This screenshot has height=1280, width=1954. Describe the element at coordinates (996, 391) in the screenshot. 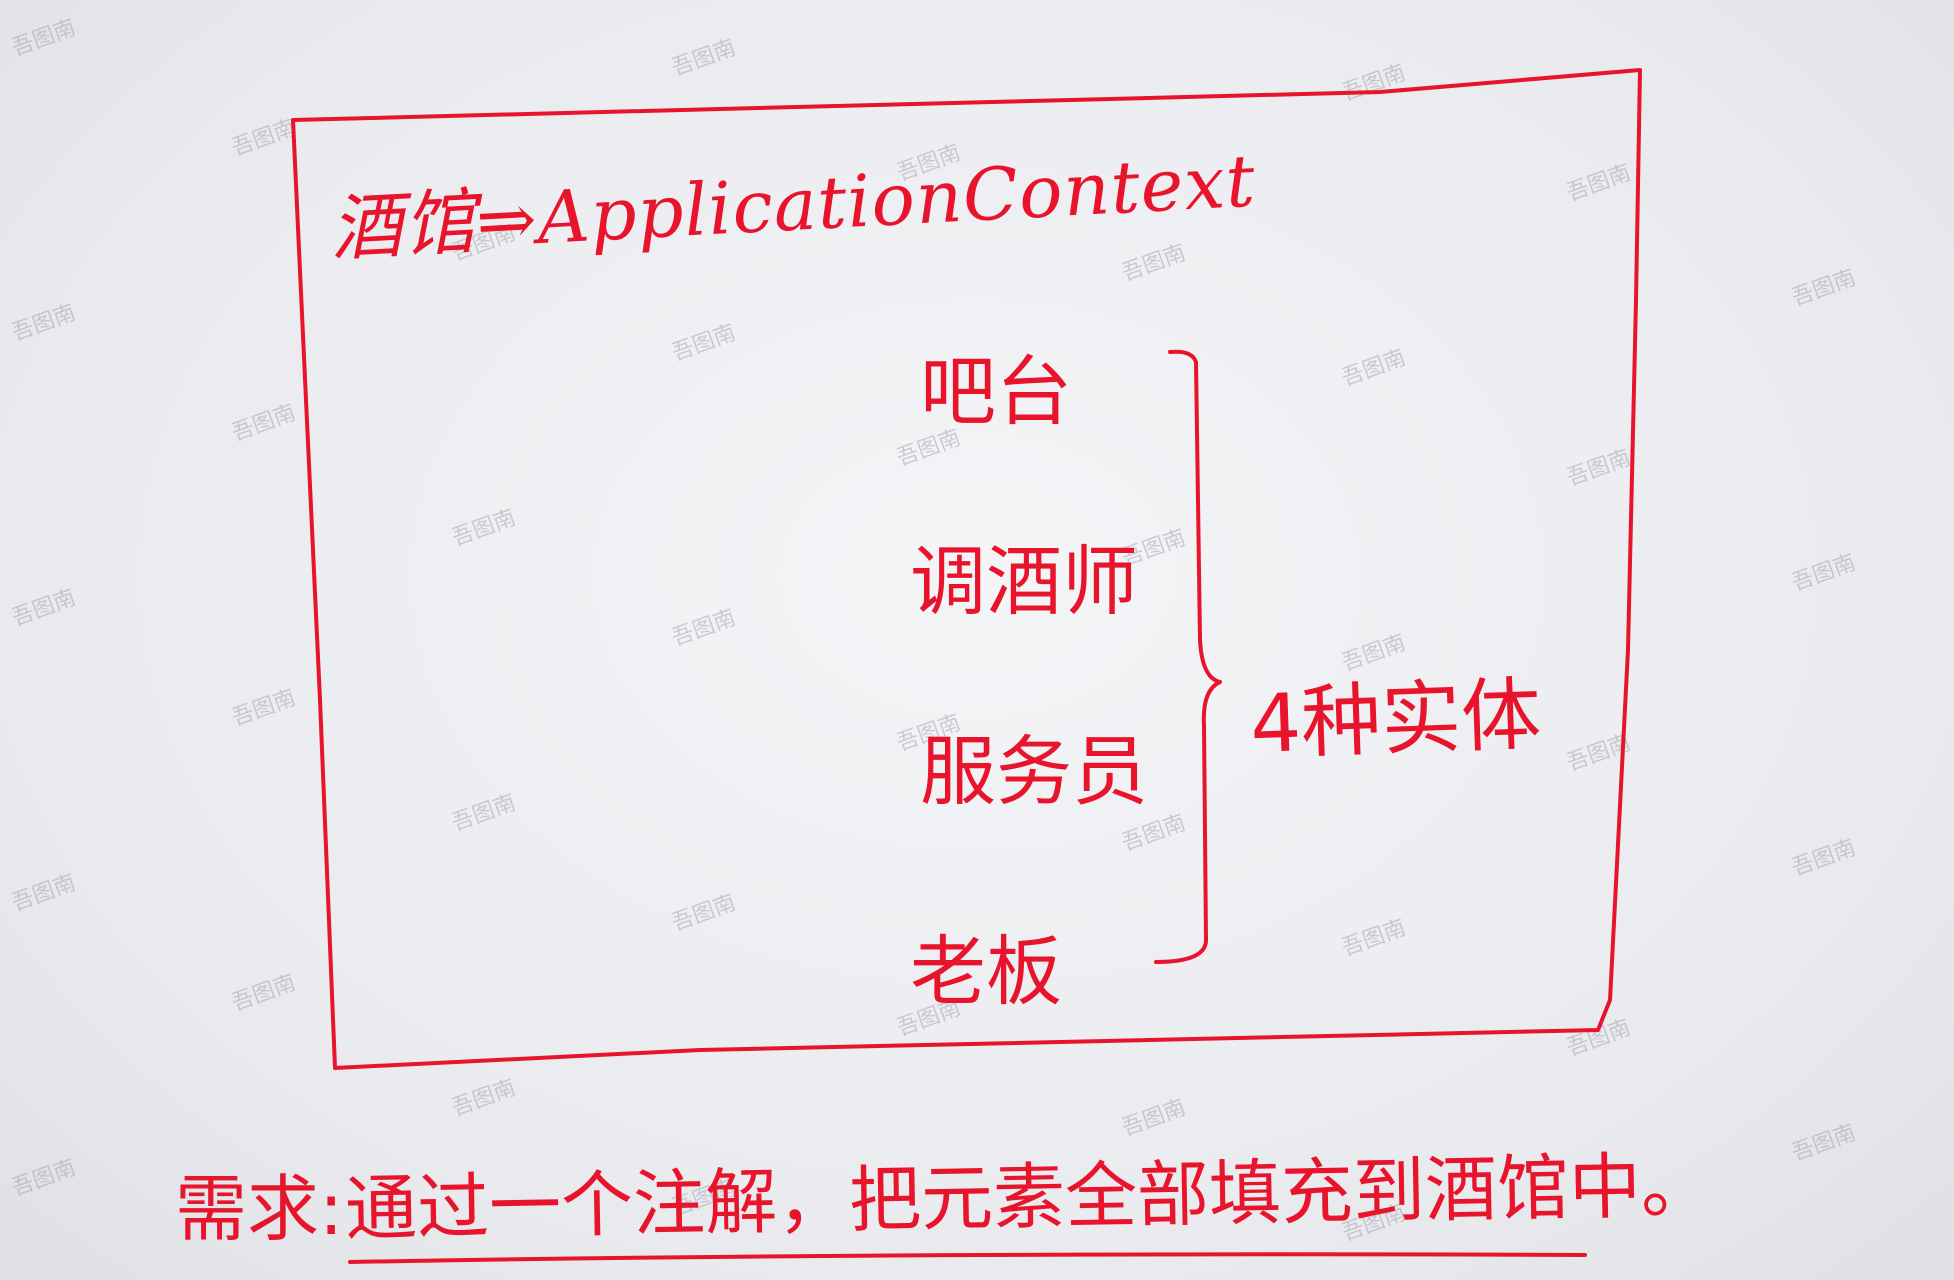

I see `entity-bar-counter: 吧台` at that location.